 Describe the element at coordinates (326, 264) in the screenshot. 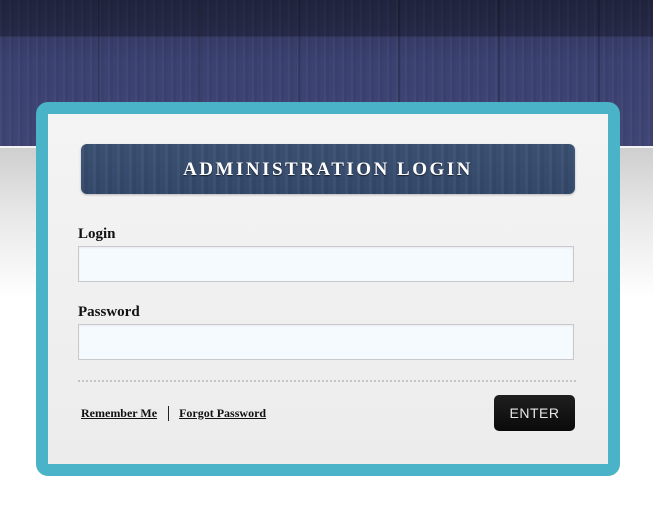

I see `login-input` at that location.